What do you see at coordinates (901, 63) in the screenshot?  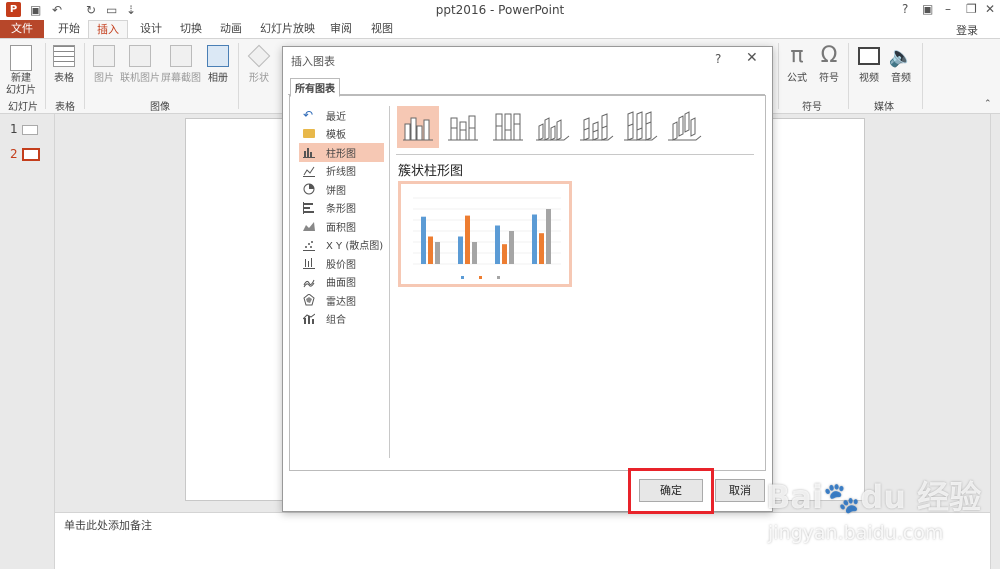 I see `audio-button: 🔈 音频` at bounding box center [901, 63].